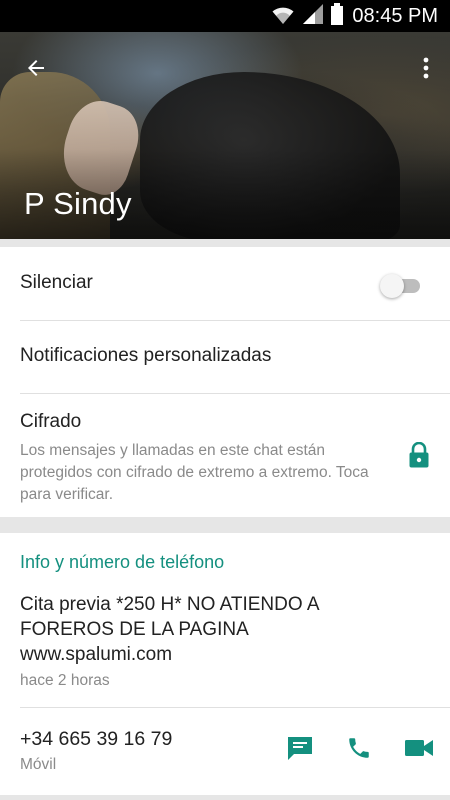 This screenshot has width=450, height=800. Describe the element at coordinates (337, 16) in the screenshot. I see `battery-icon` at that location.